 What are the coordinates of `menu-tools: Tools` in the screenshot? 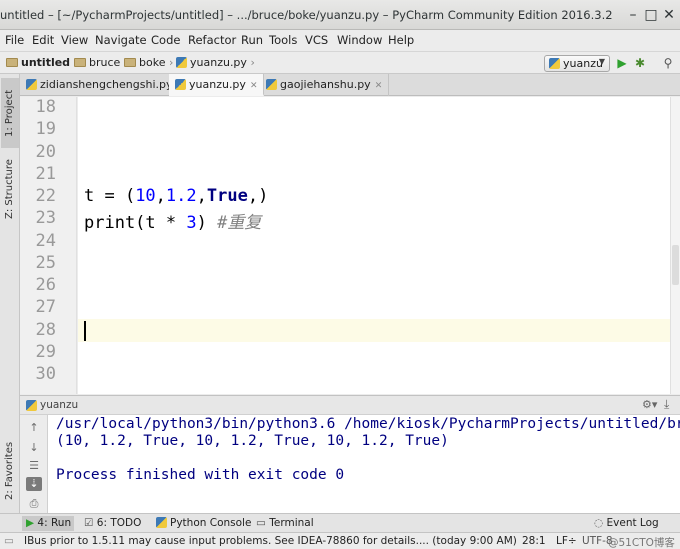 It's located at (283, 40).